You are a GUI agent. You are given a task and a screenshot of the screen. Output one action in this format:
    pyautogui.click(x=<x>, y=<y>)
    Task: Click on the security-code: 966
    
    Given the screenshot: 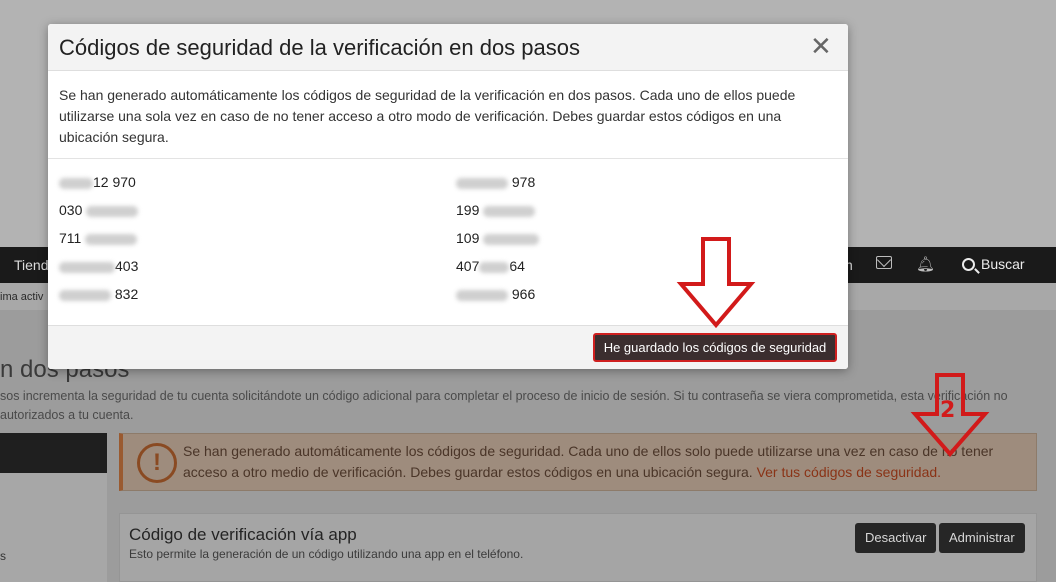 What is the action you would take?
    pyautogui.click(x=495, y=294)
    